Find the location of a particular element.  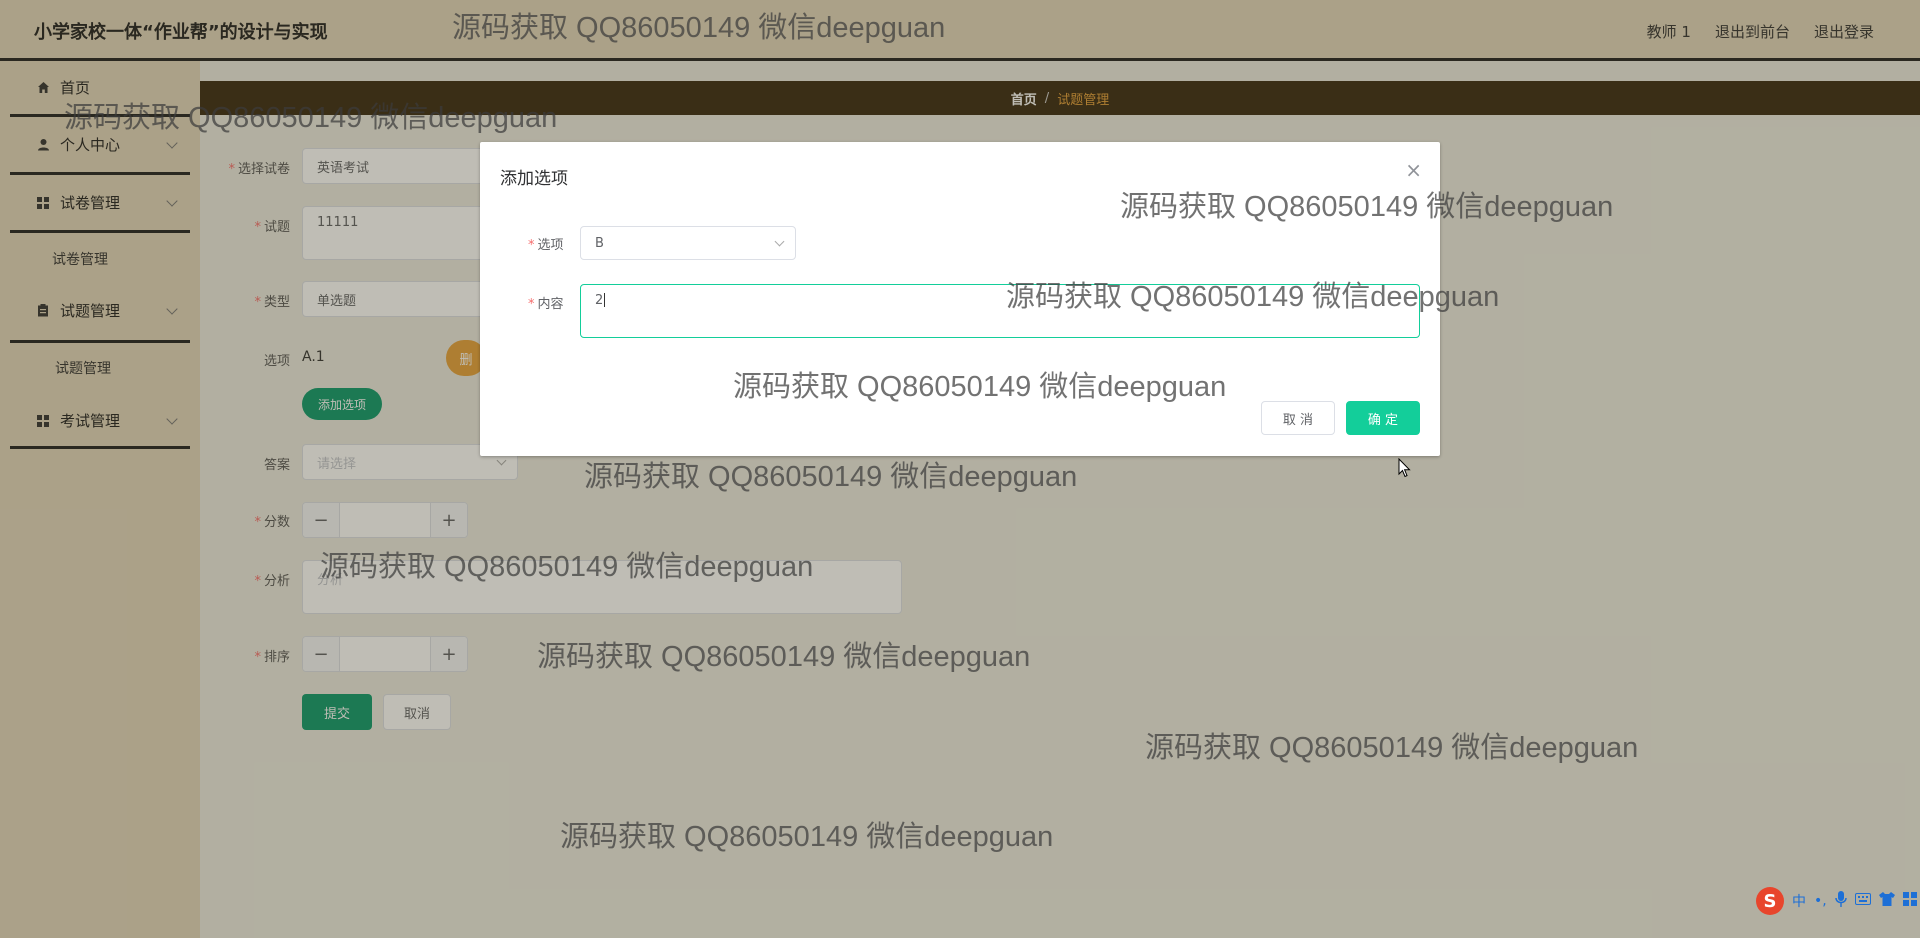

toolbox-icon is located at coordinates (1909, 901).